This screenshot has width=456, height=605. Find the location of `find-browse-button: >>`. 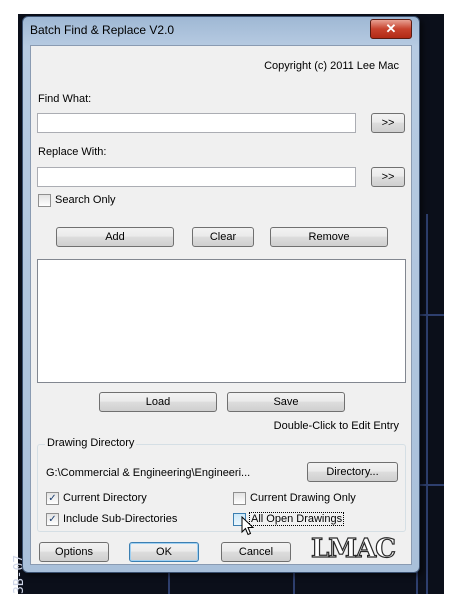

find-browse-button: >> is located at coordinates (388, 123).